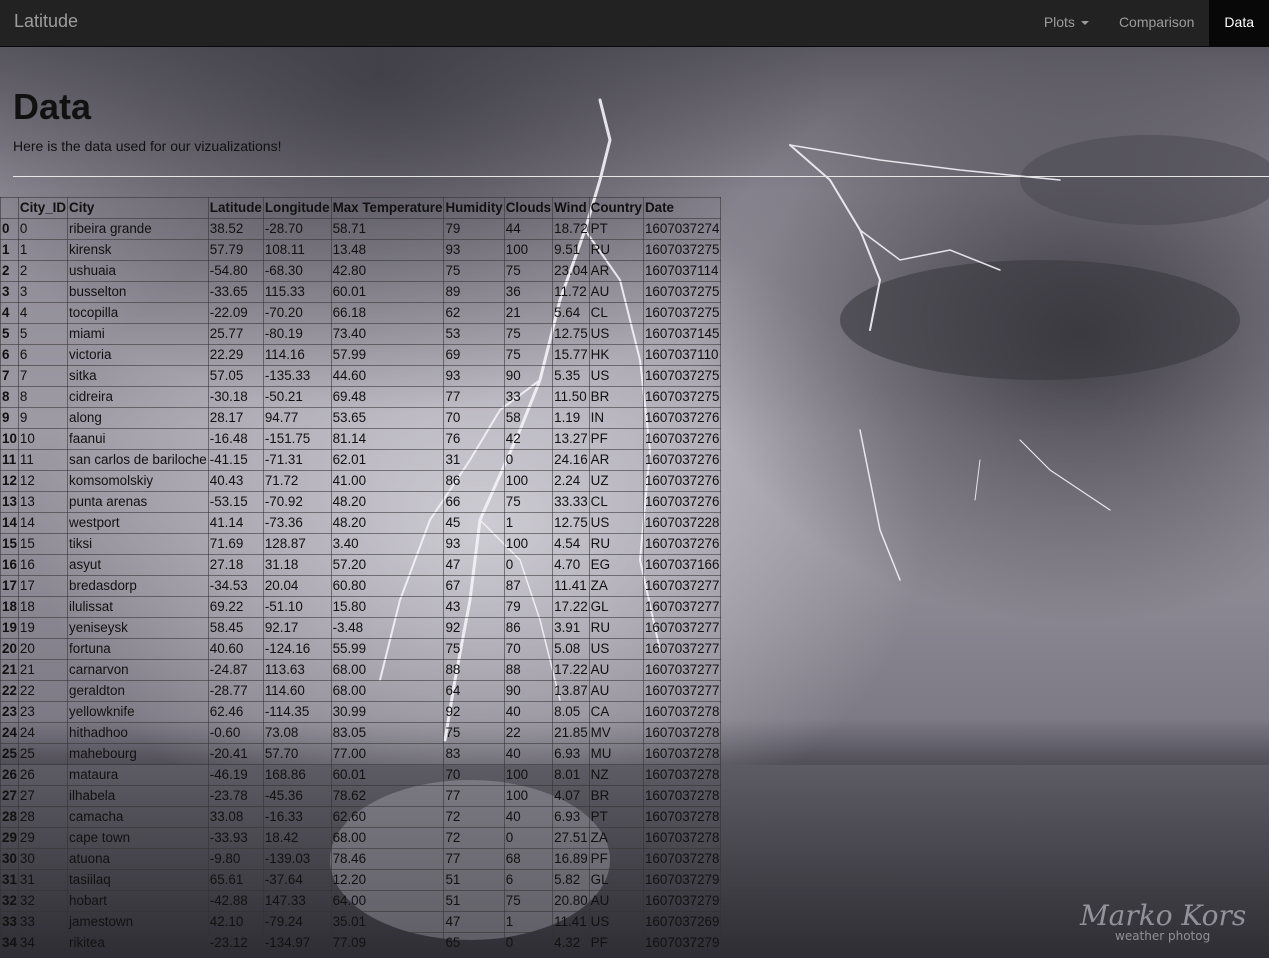 The image size is (1269, 958). Describe the element at coordinates (571, 901) in the screenshot. I see `cell-wind: 20.80` at that location.